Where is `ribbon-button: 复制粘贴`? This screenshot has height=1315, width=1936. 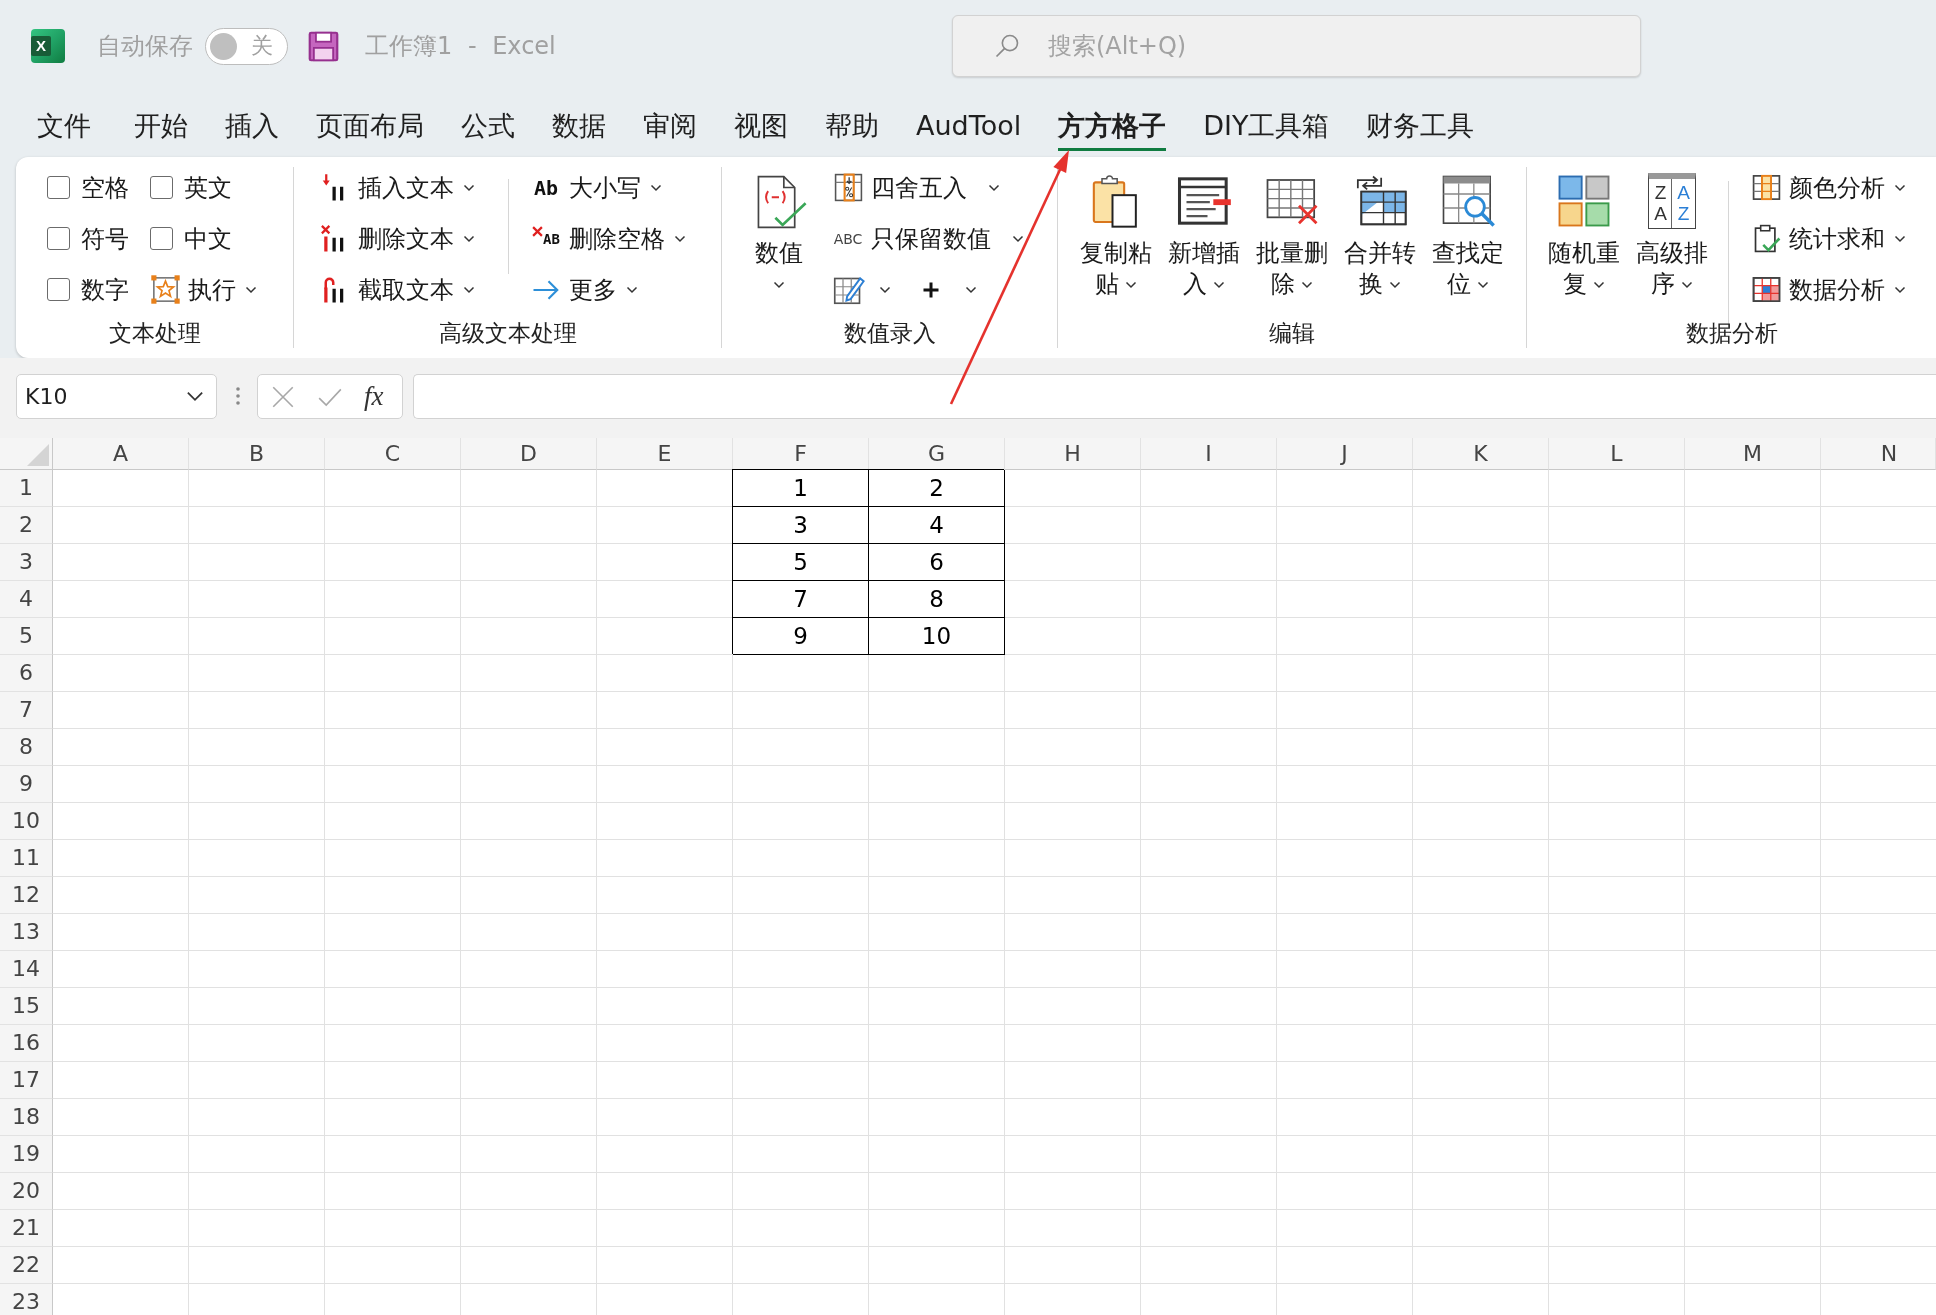 ribbon-button: 复制粘贴 is located at coordinates (1116, 238).